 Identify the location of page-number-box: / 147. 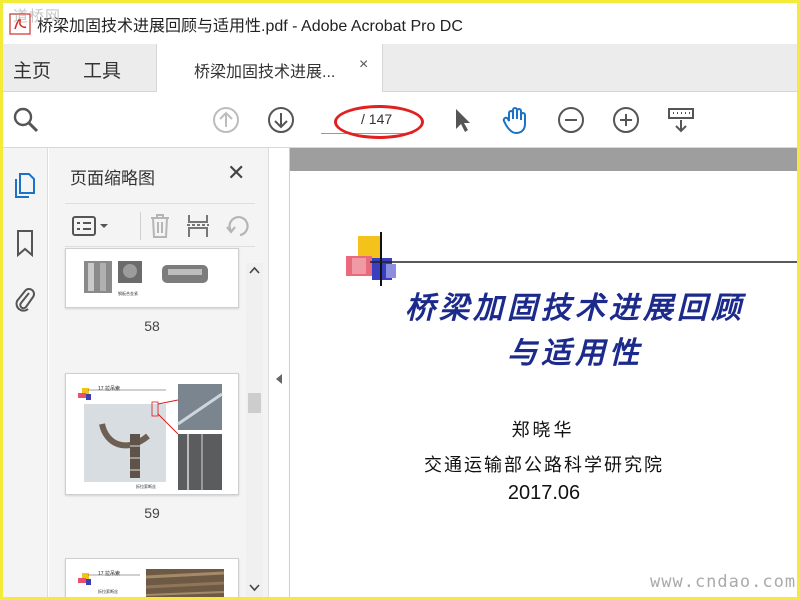
(367, 119).